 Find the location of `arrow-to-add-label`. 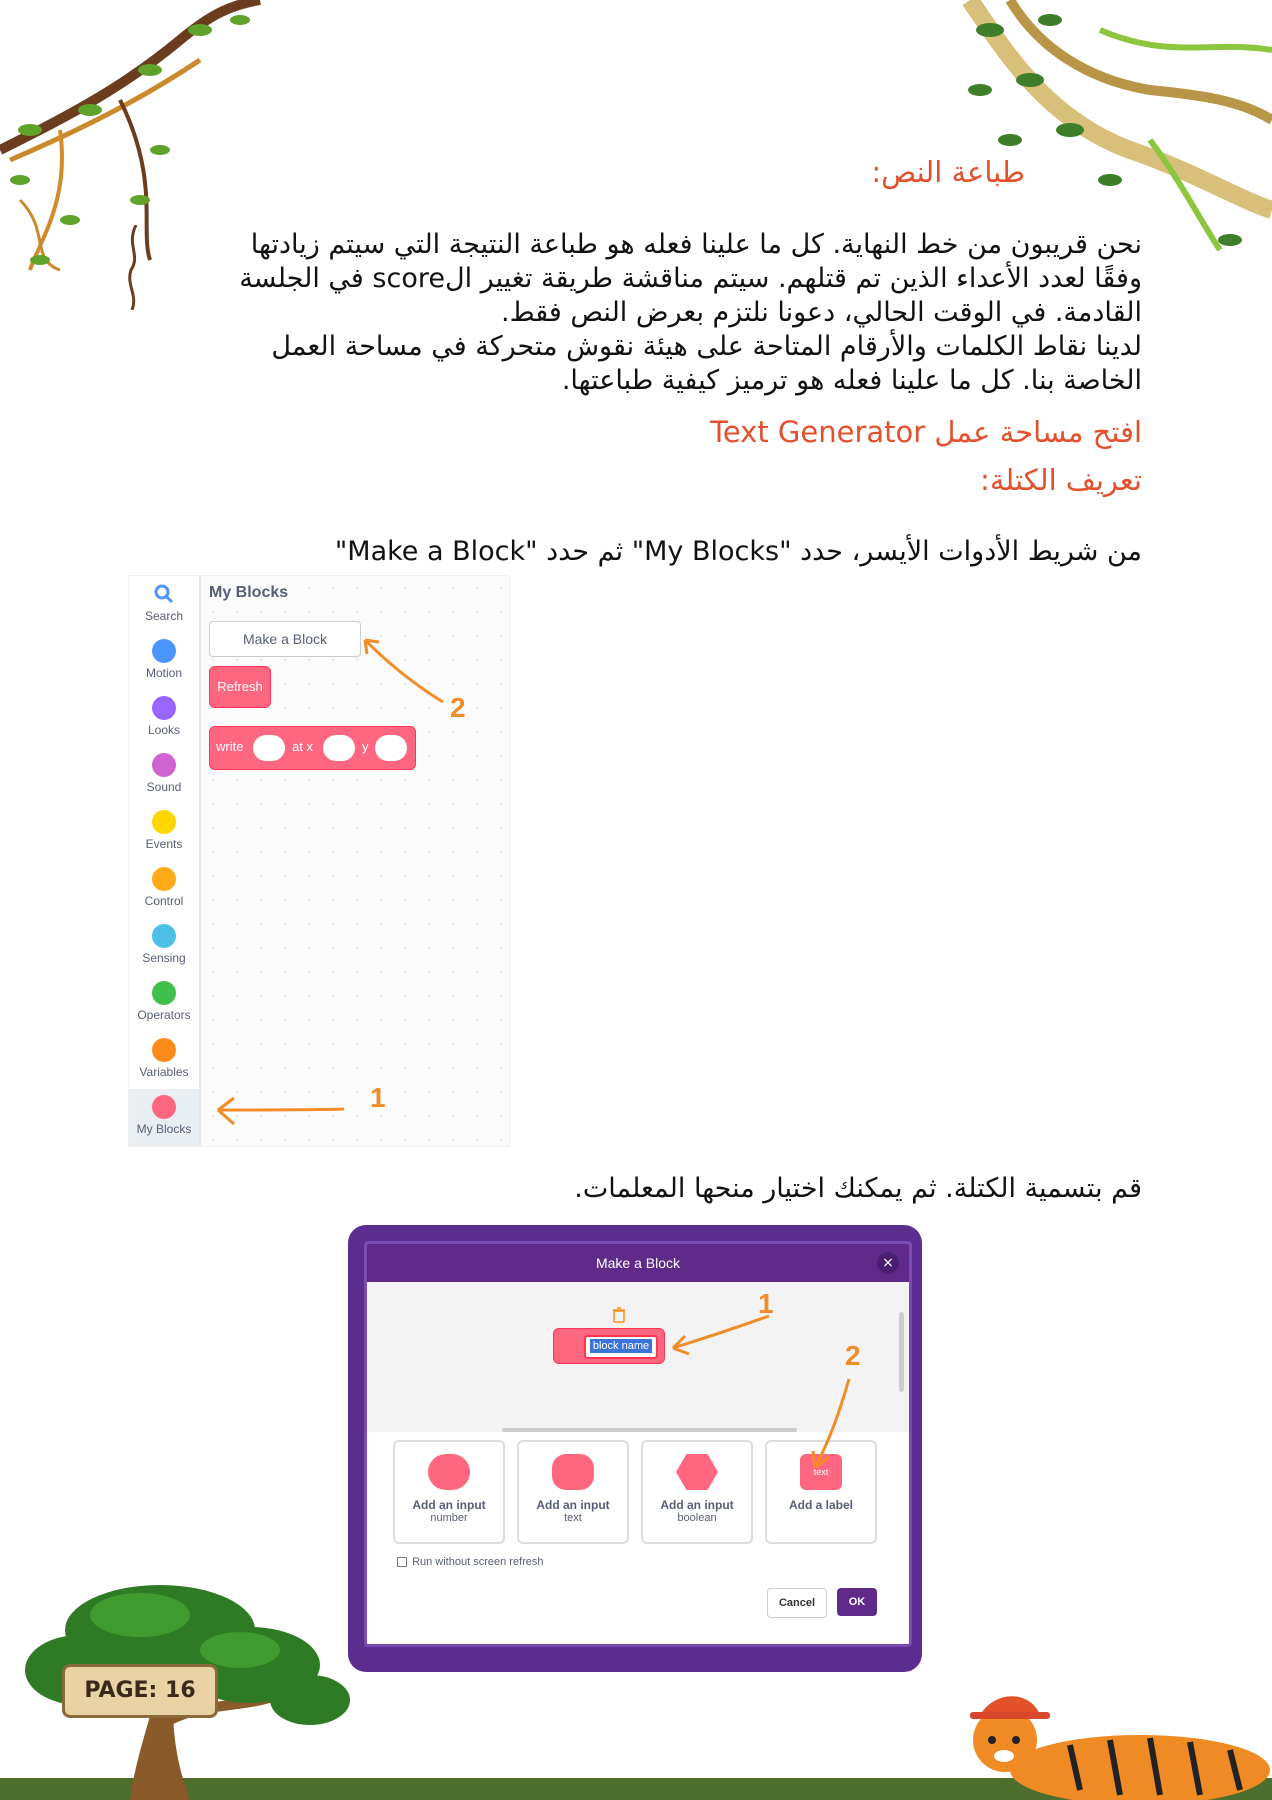

arrow-to-add-label is located at coordinates (831, 1423).